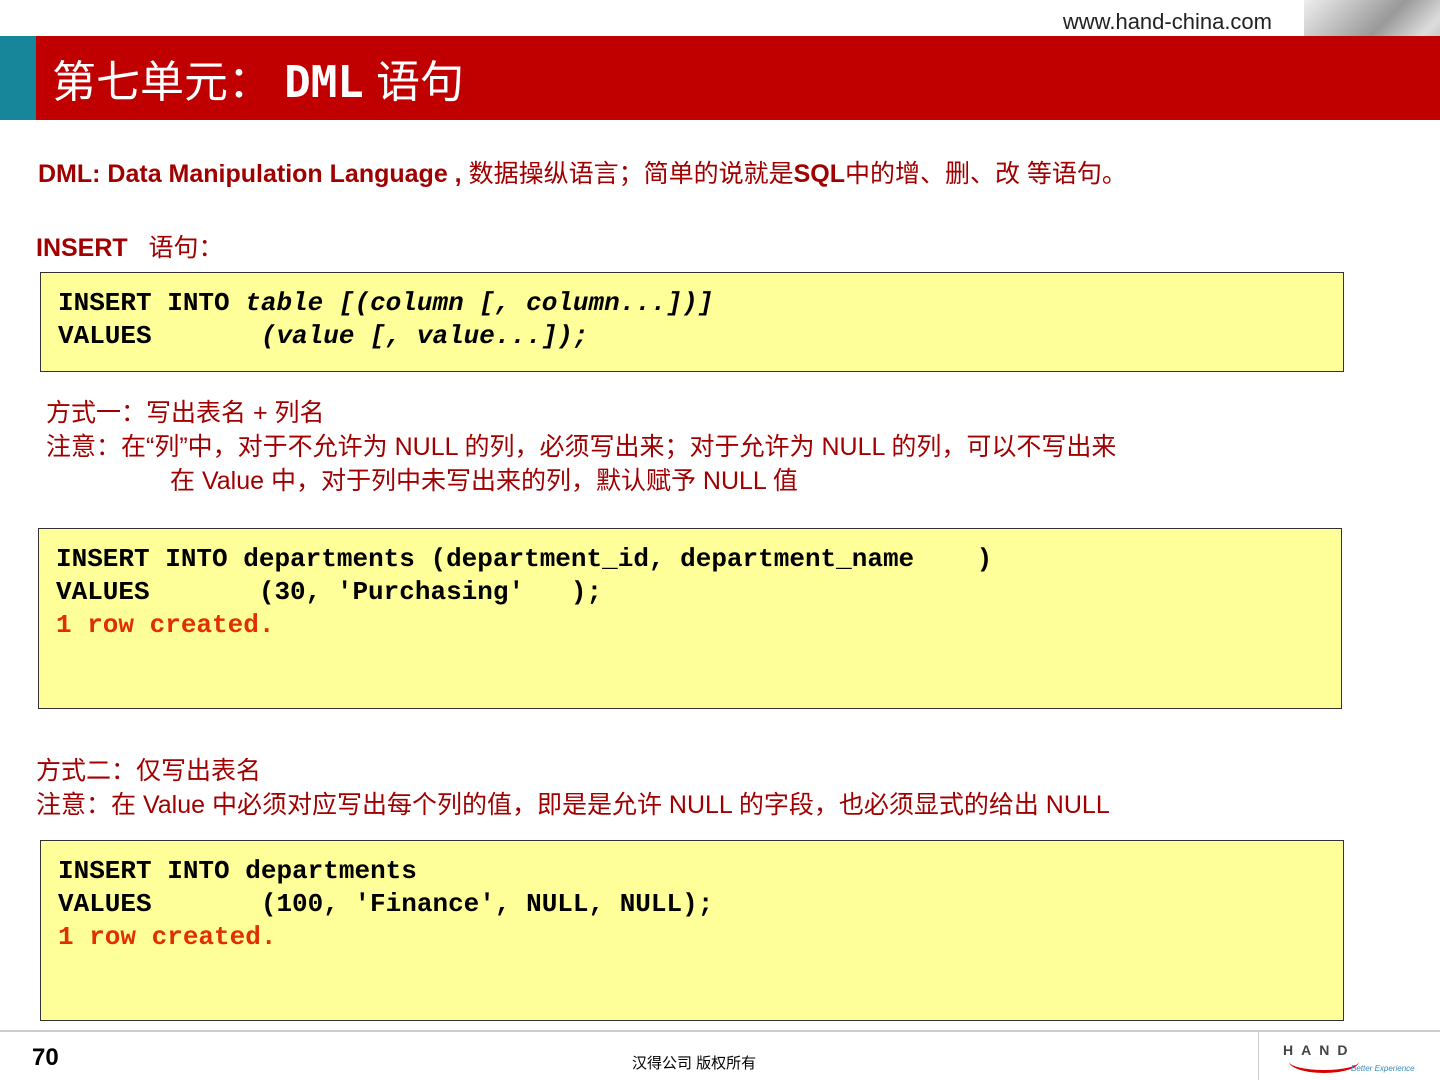  What do you see at coordinates (720, 1031) in the screenshot?
I see `footer-divider` at bounding box center [720, 1031].